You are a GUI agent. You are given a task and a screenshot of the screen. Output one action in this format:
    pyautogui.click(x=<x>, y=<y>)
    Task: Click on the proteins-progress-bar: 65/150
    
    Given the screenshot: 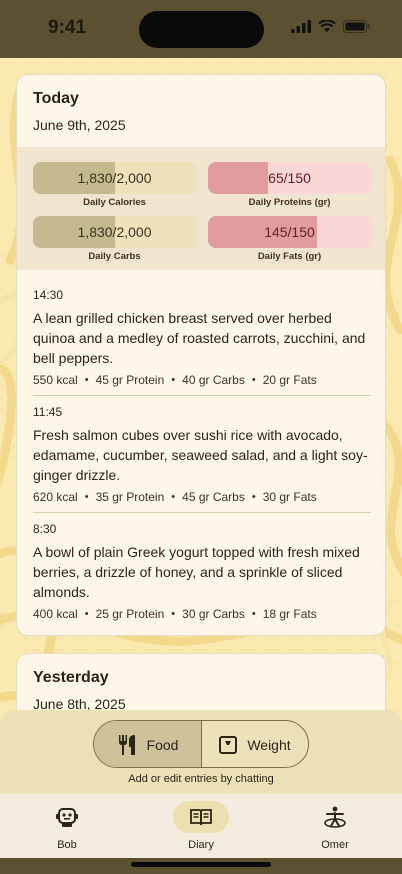 What is the action you would take?
    pyautogui.click(x=289, y=178)
    